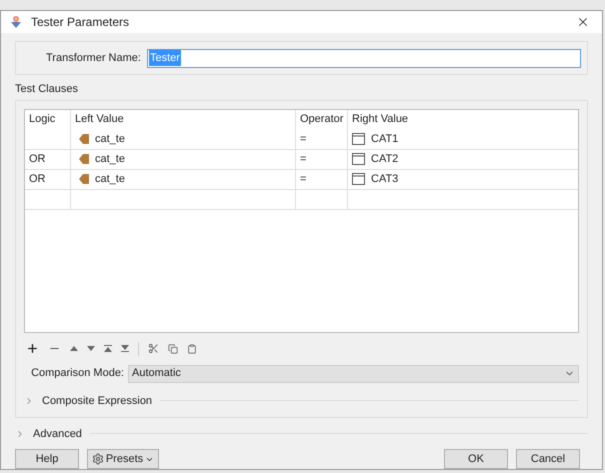 This screenshot has height=473, width=605. Describe the element at coordinates (384, 159) in the screenshot. I see `table-cell-text: CAT2` at that location.